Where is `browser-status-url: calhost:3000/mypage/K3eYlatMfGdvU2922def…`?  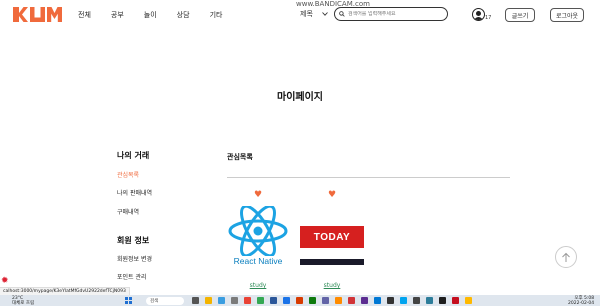 browser-status-url: calhost:3000/mypage/K3eYlatMfGdvU2922def… is located at coordinates (65, 291).